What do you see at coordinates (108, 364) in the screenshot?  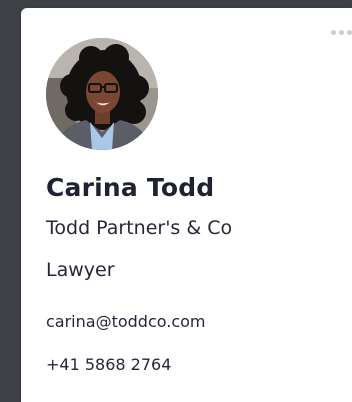 I see `phone-link: +41 5868 2764` at bounding box center [108, 364].